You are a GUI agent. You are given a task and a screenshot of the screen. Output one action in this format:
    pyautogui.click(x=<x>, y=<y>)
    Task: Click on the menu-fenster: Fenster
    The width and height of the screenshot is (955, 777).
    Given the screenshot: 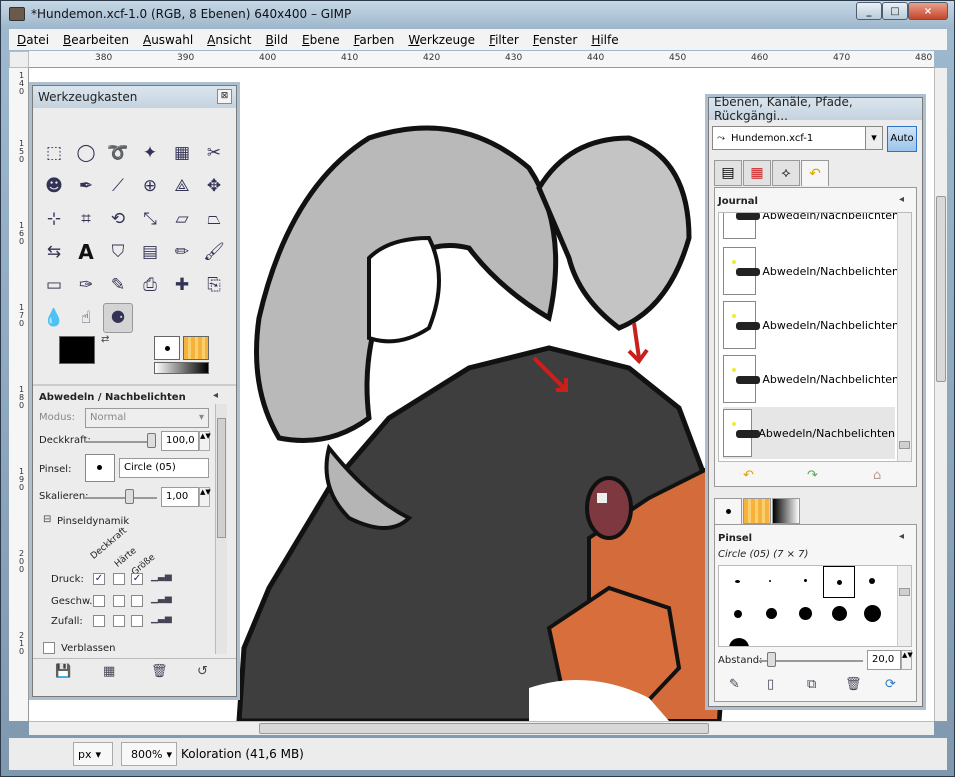 What is the action you would take?
    pyautogui.click(x=555, y=40)
    